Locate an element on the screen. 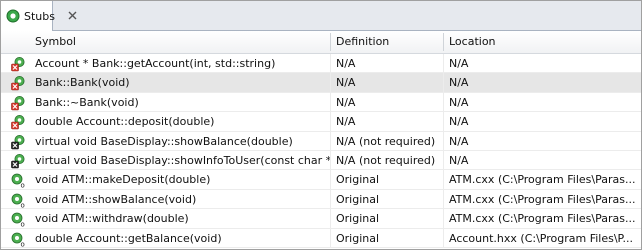 Image resolution: width=642 pixels, height=250 pixels. table-row: Bank::Bank(void) N/A N/A is located at coordinates (321, 83).